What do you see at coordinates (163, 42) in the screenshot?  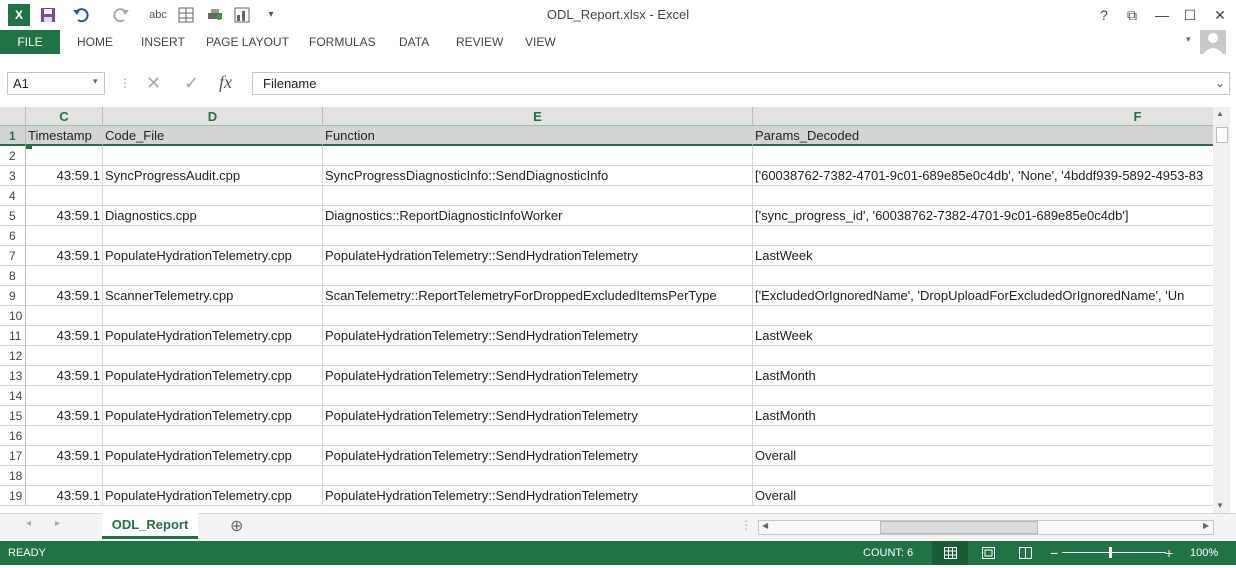 I see `tab-insert: INSERT` at bounding box center [163, 42].